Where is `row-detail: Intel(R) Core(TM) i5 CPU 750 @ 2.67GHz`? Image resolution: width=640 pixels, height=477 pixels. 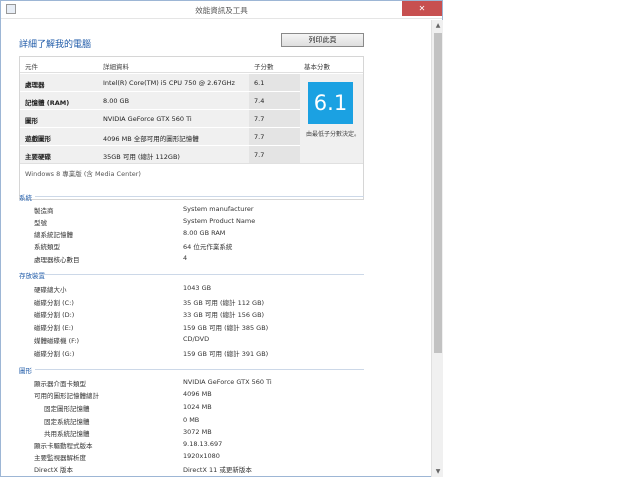 row-detail: Intel(R) Core(TM) i5 CPU 750 @ 2.67GHz is located at coordinates (169, 83).